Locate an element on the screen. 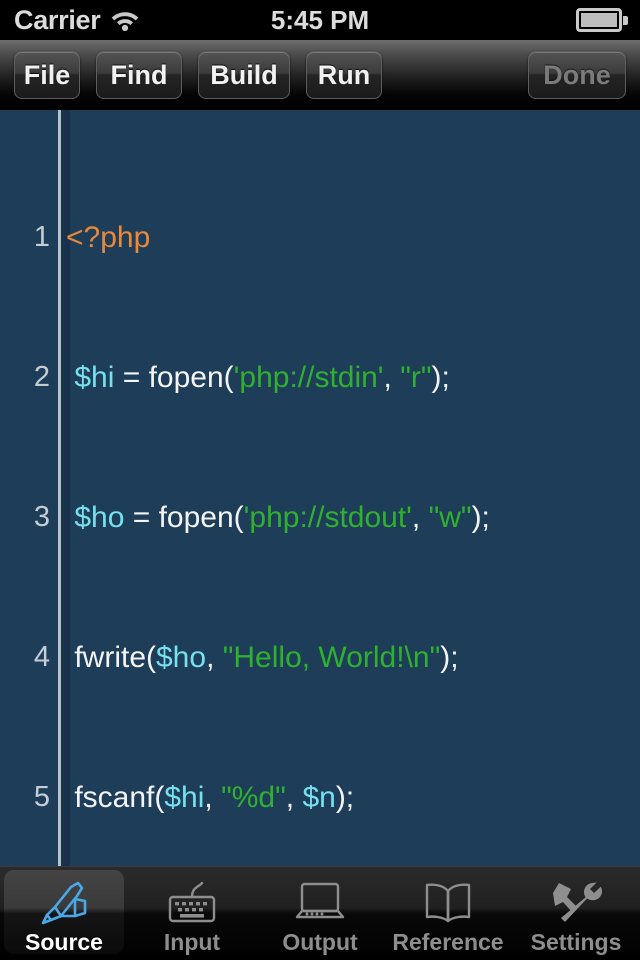  line-number: 1 is located at coordinates (41, 237).